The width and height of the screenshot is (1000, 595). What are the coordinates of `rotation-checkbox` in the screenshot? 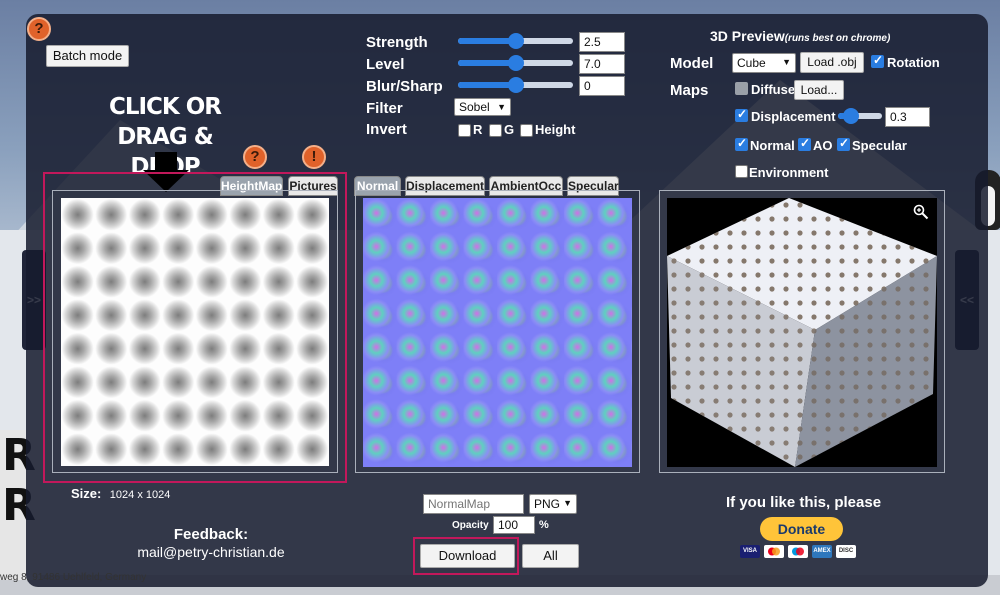 It's located at (877, 60).